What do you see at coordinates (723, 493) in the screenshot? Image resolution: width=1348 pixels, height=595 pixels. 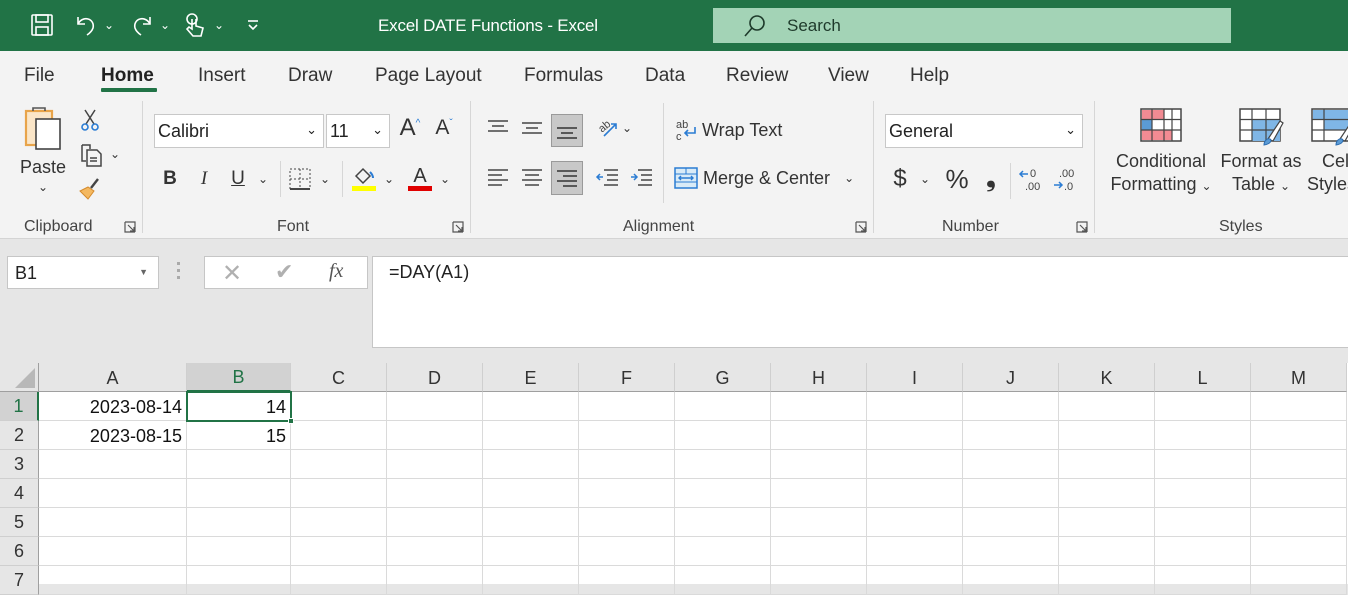 I see `cell-g4` at bounding box center [723, 493].